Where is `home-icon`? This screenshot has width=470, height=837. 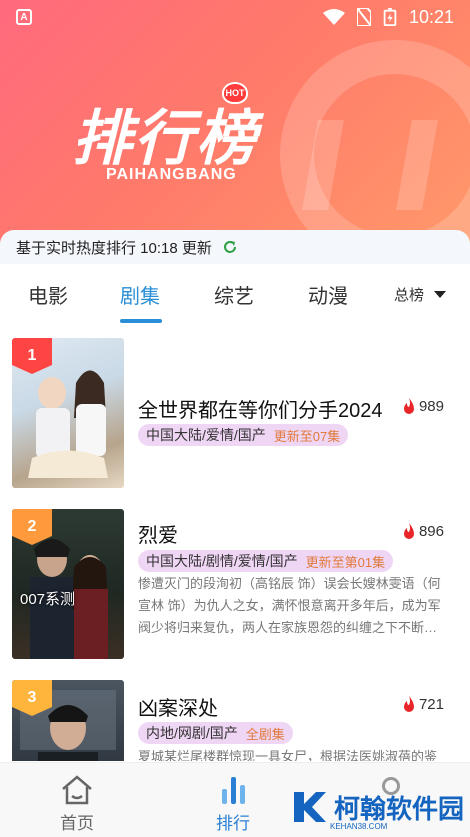
home-icon is located at coordinates (77, 790).